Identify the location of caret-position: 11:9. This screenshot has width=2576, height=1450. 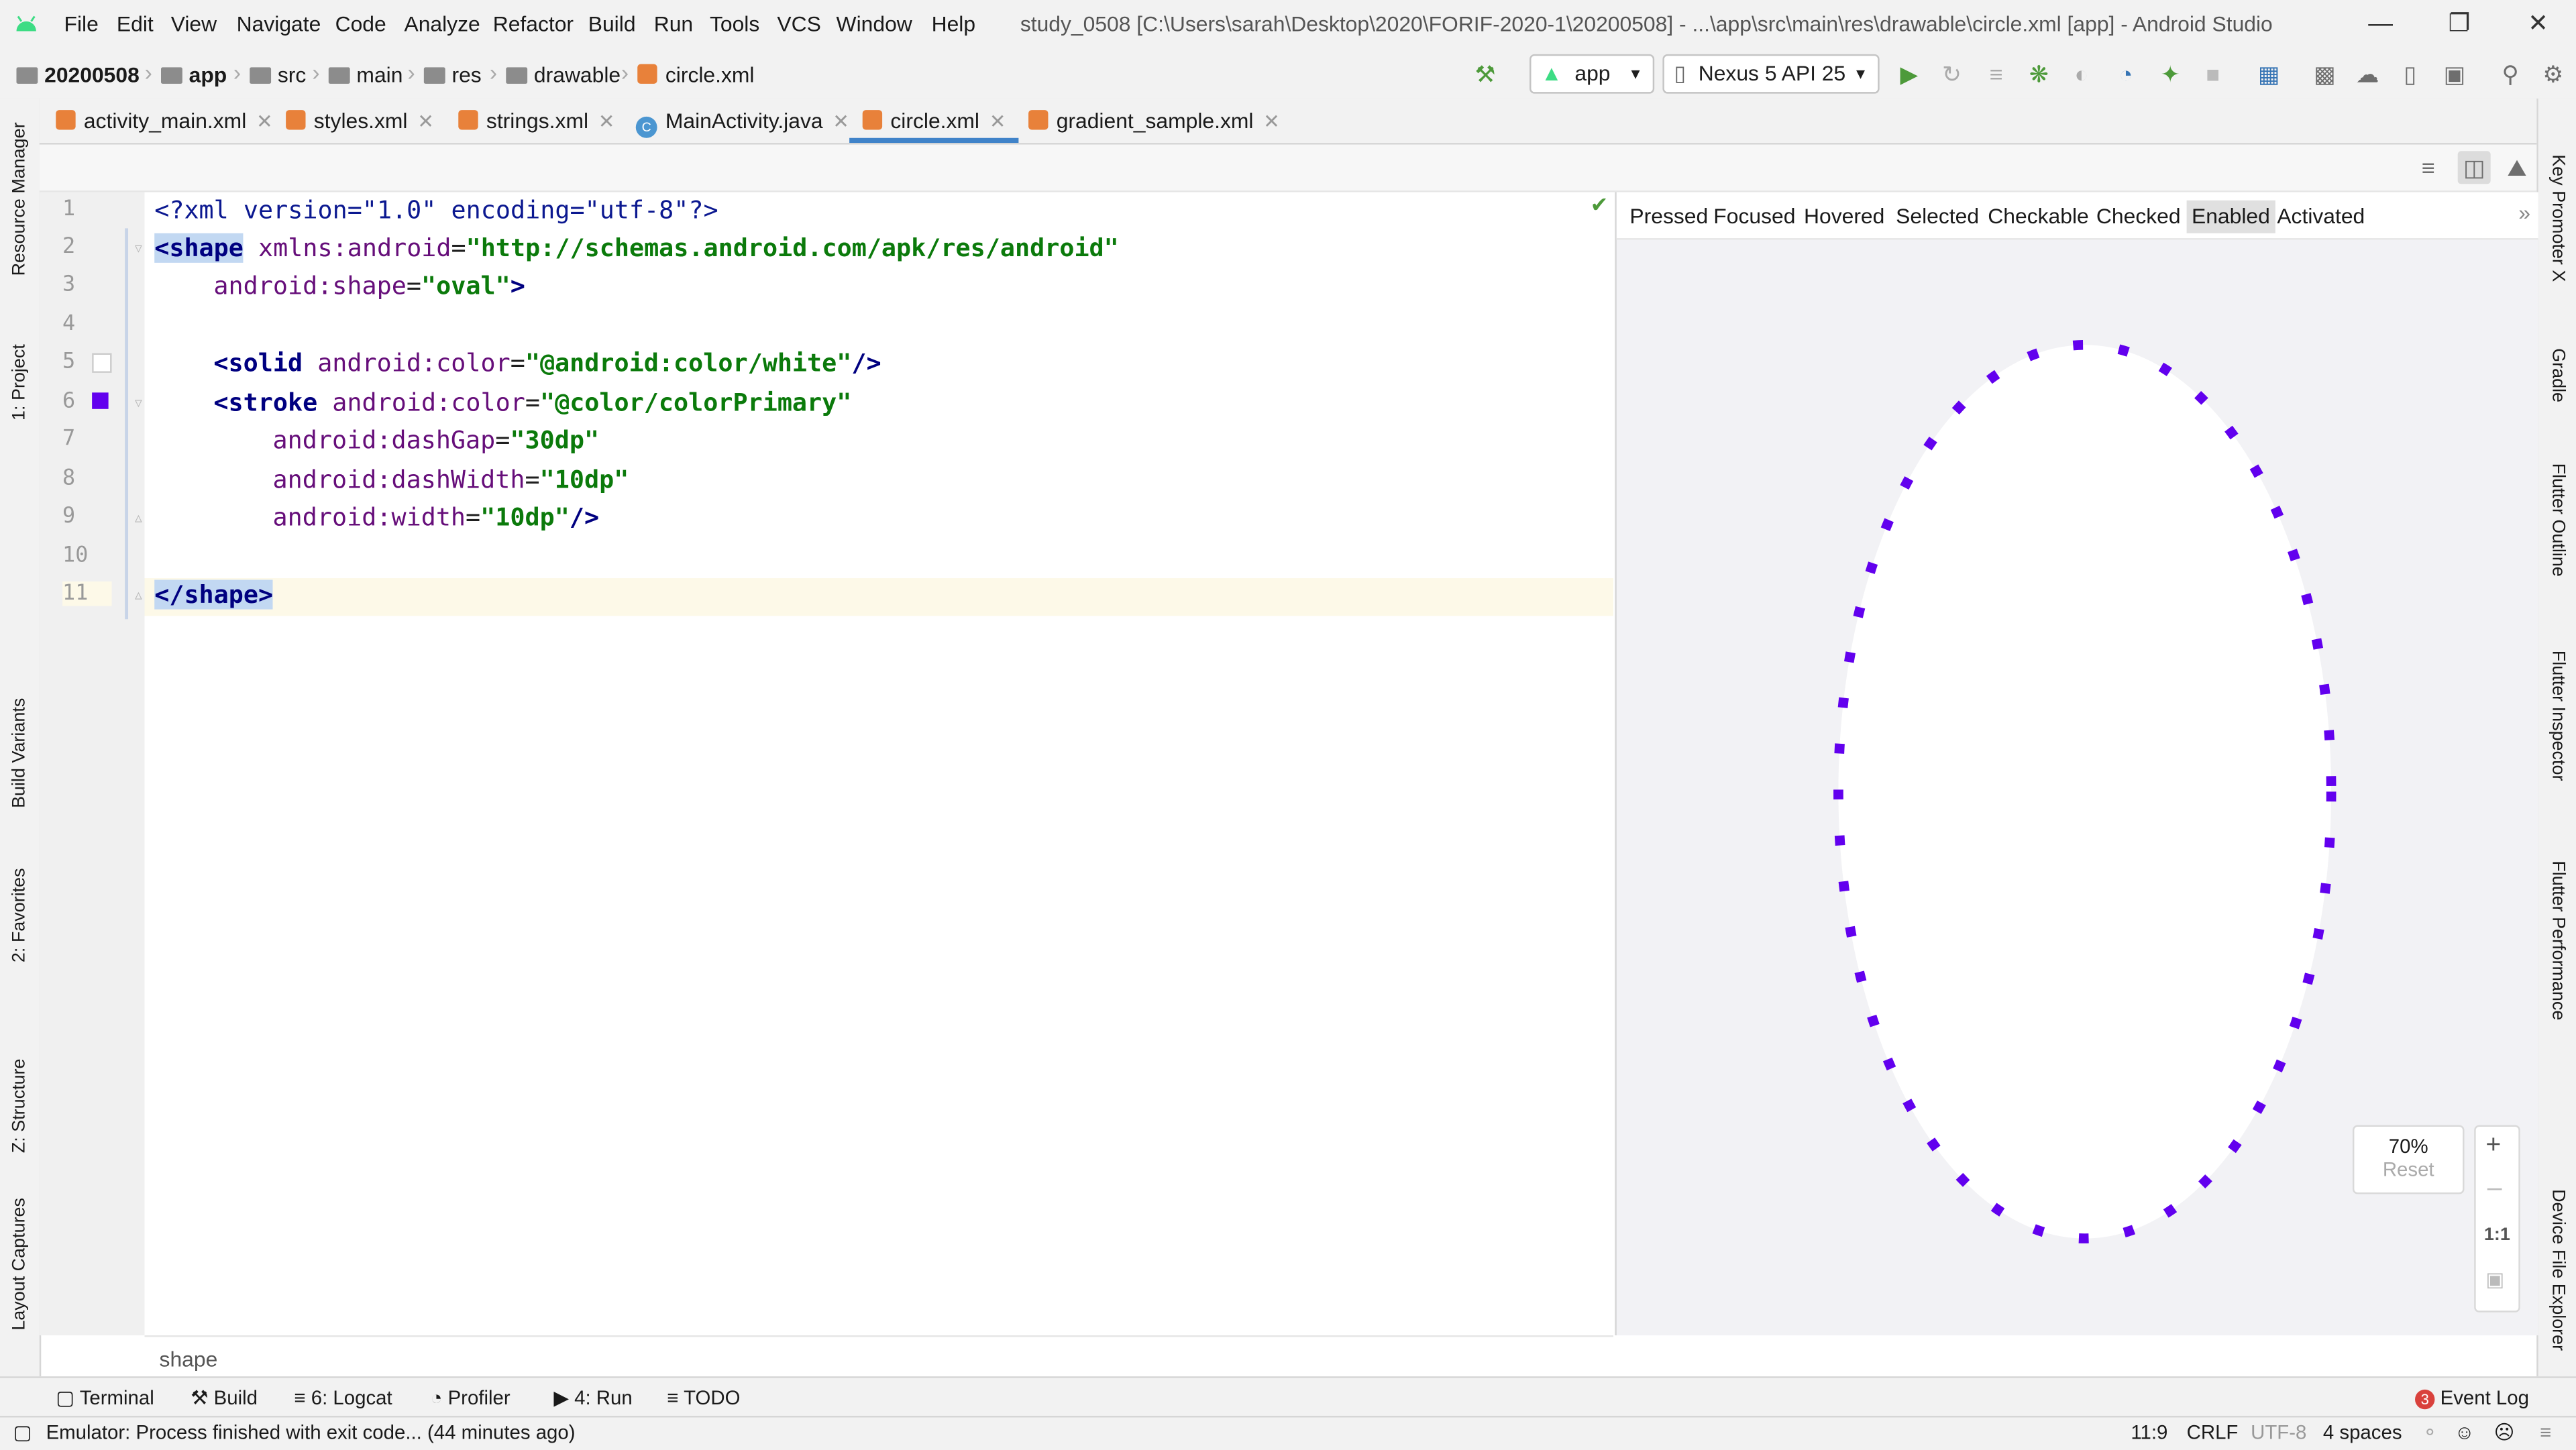
(2149, 1431).